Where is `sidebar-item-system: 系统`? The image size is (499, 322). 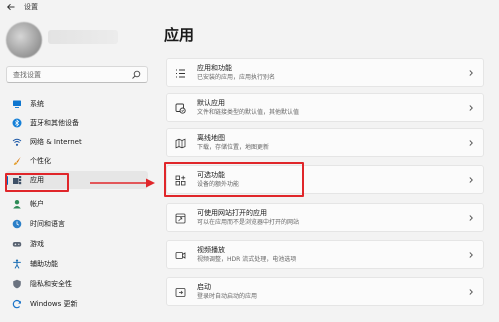
sidebar-item-system: 系统 is located at coordinates (77, 104).